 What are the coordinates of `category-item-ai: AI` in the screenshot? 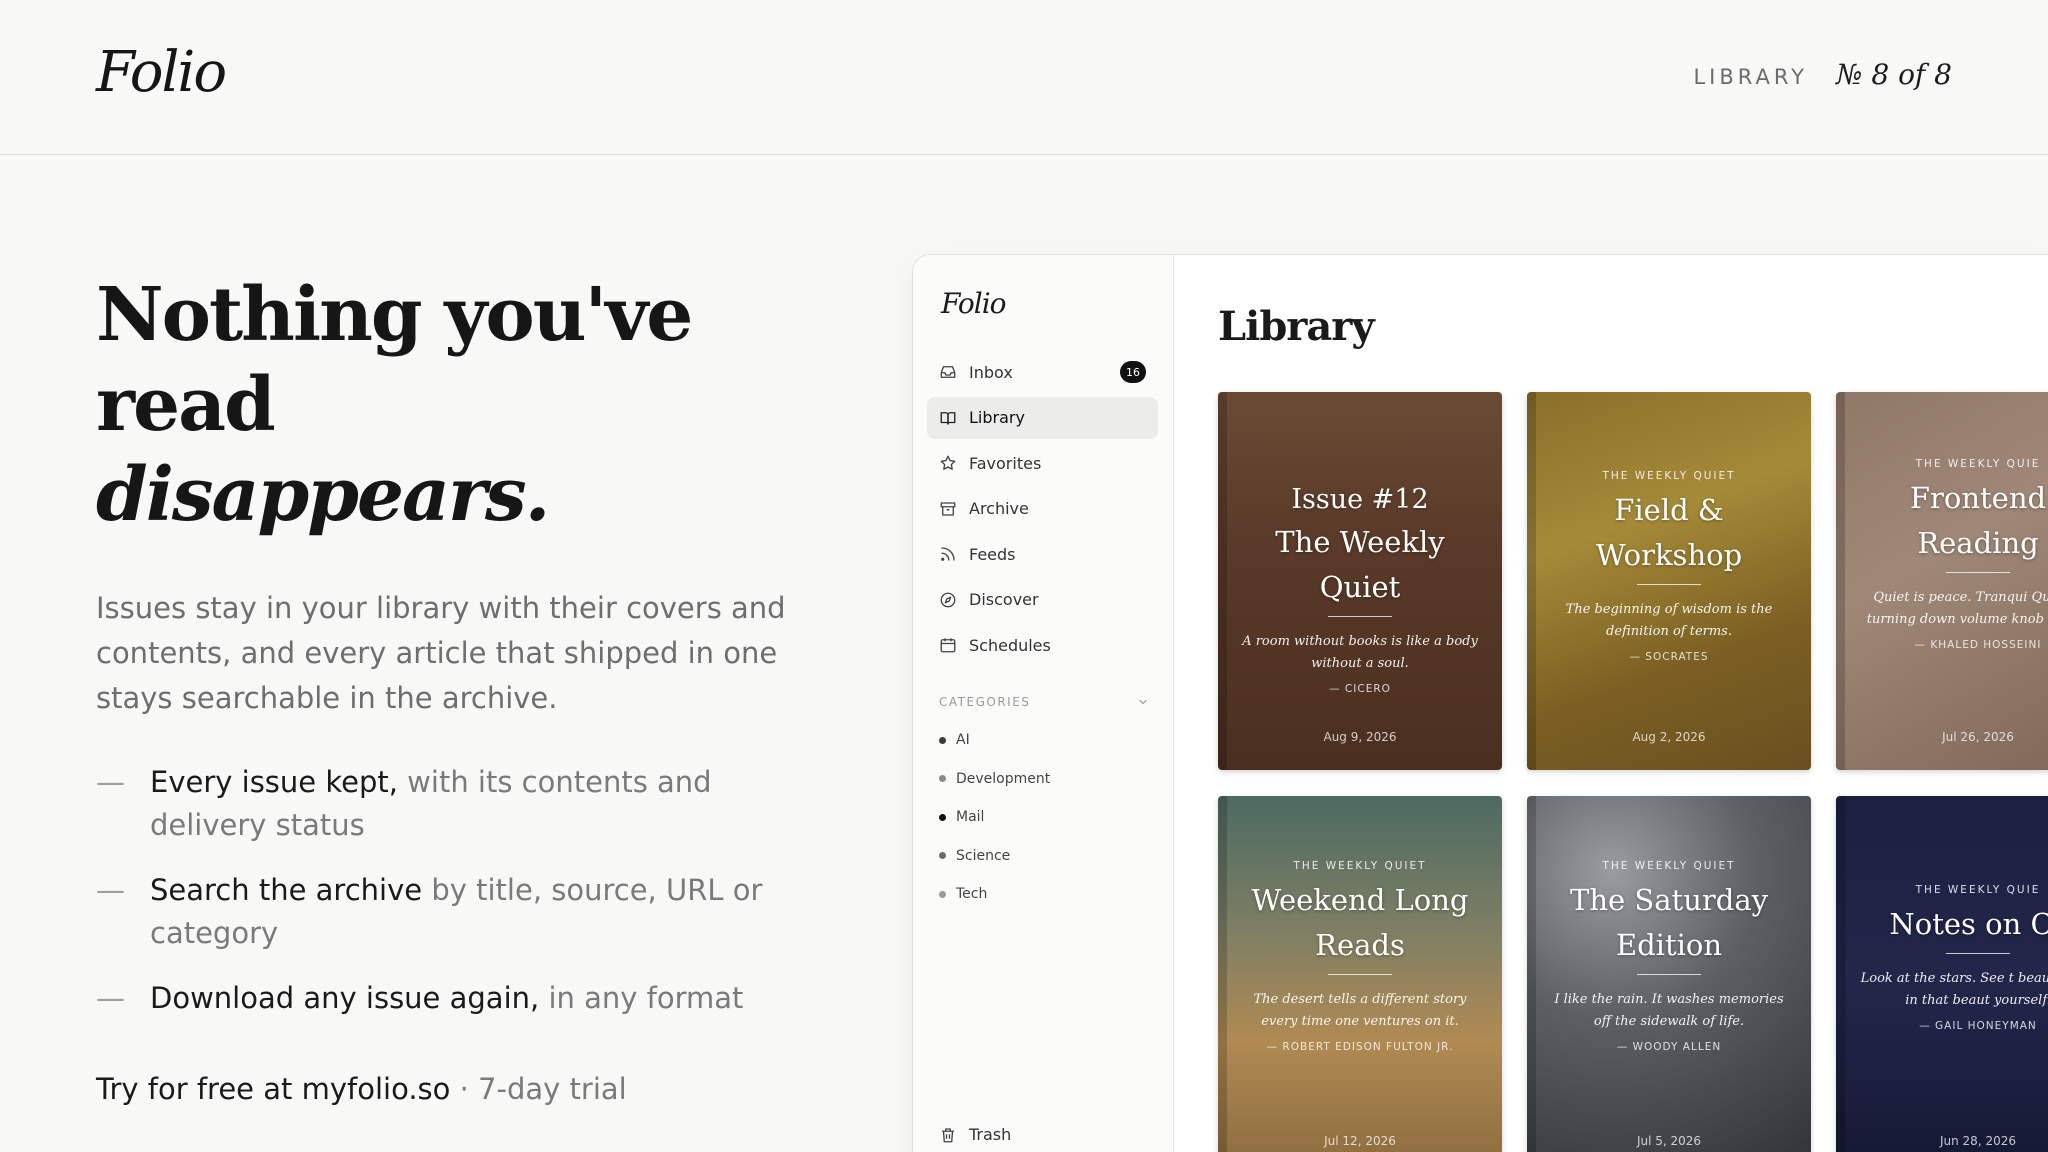 It's located at (994, 740).